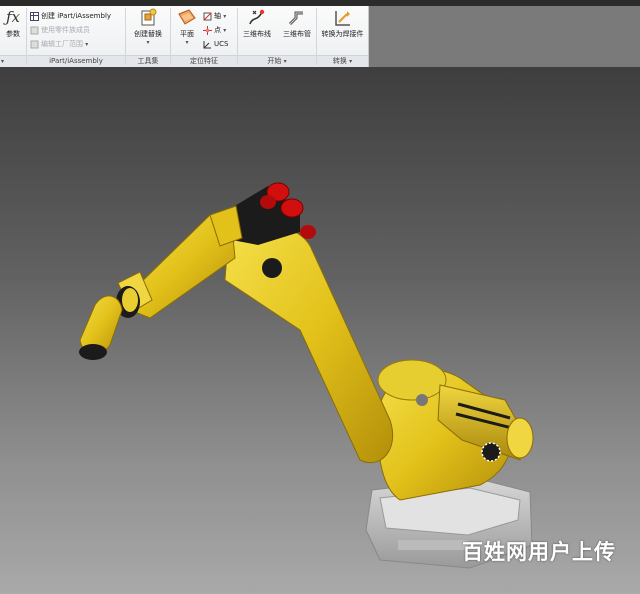 Image resolution: width=640 pixels, height=594 pixels. I want to click on plane-icon, so click(187, 17).